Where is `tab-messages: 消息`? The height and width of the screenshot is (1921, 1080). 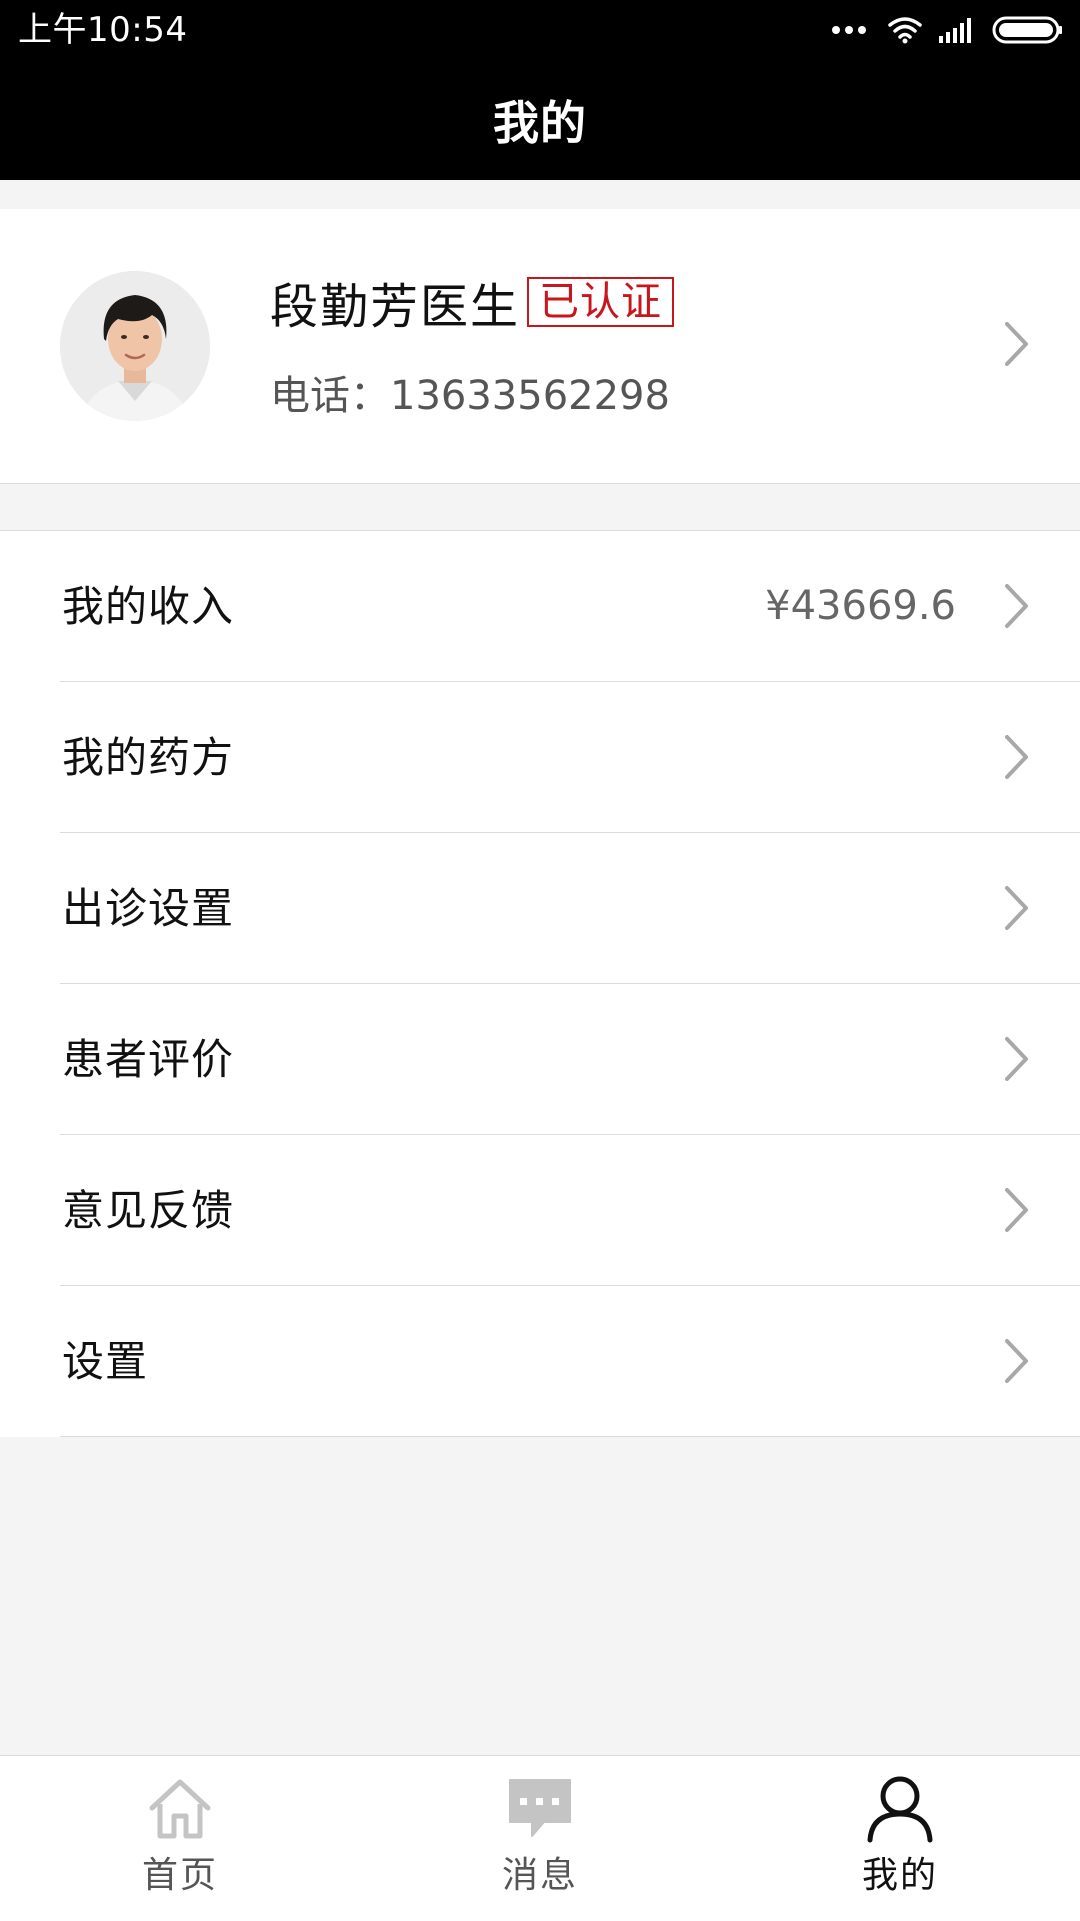 tab-messages: 消息 is located at coordinates (540, 1838).